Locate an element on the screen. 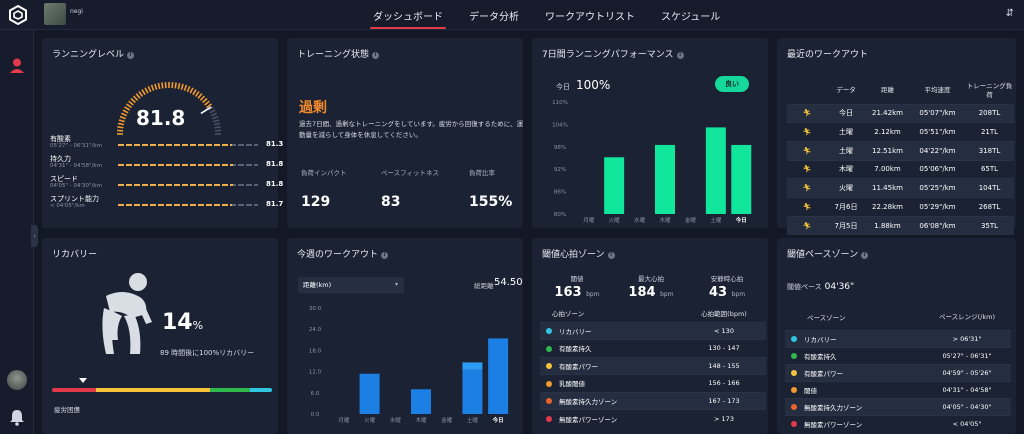  user-avatar is located at coordinates (55, 14).